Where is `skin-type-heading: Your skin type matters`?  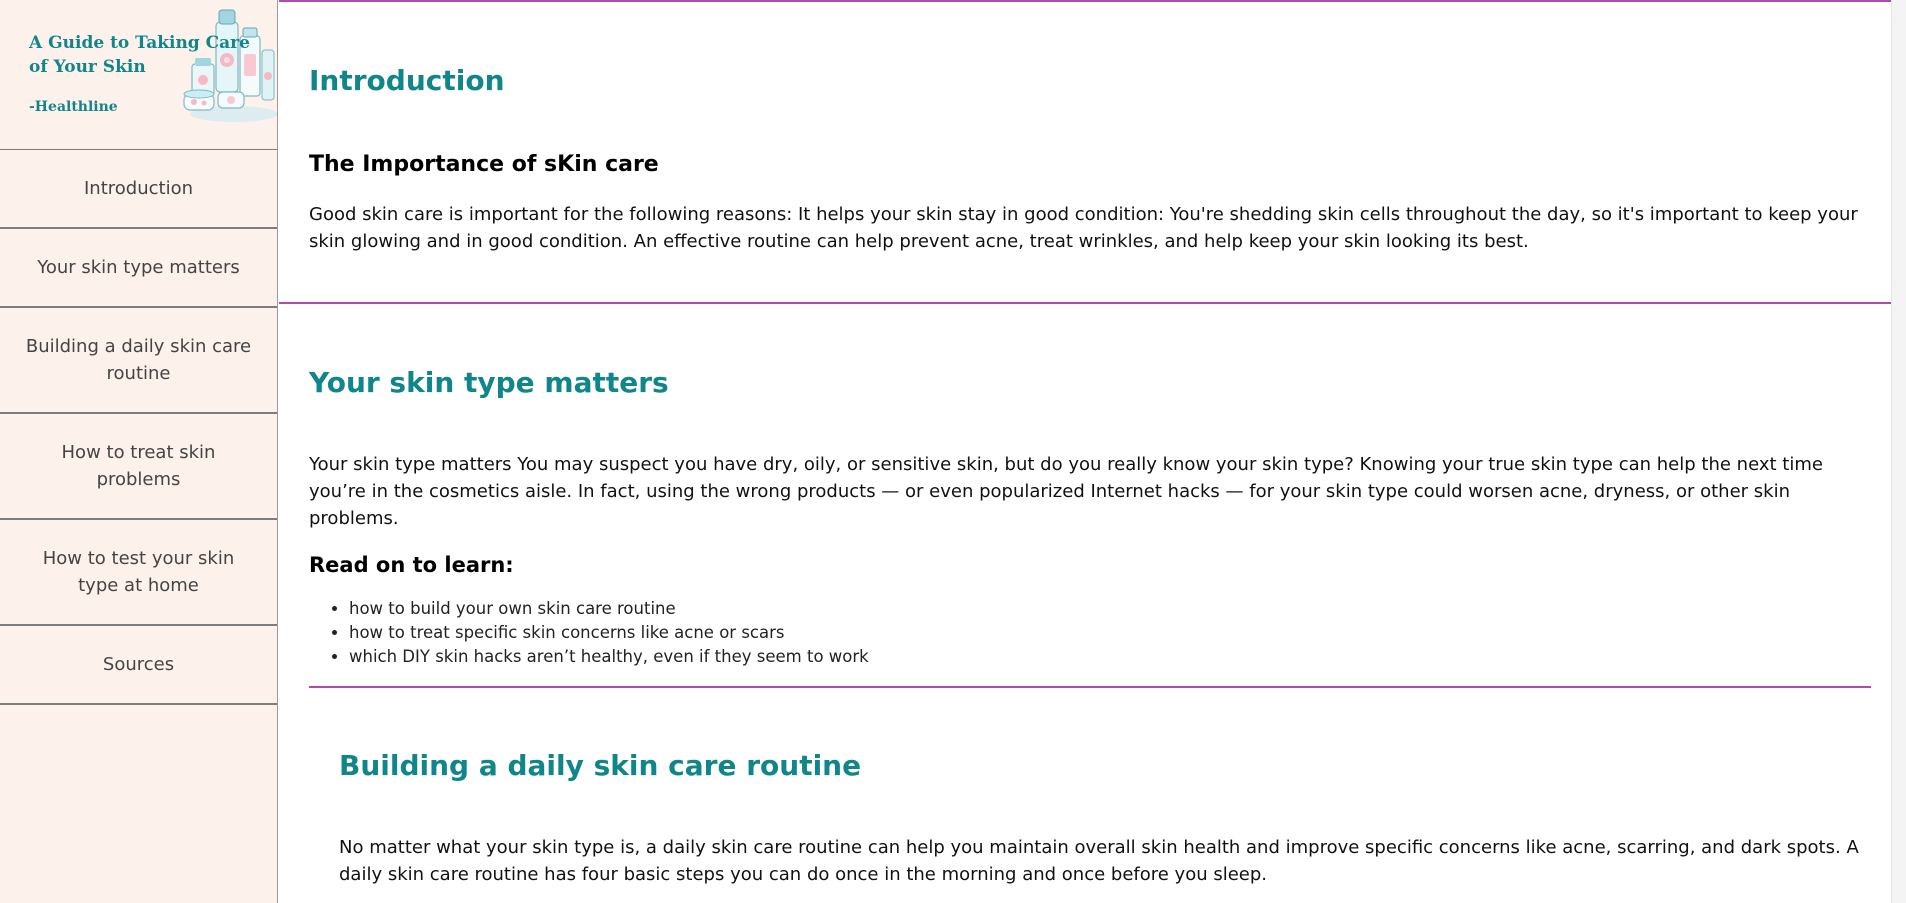 skin-type-heading: Your skin type matters is located at coordinates (489, 382).